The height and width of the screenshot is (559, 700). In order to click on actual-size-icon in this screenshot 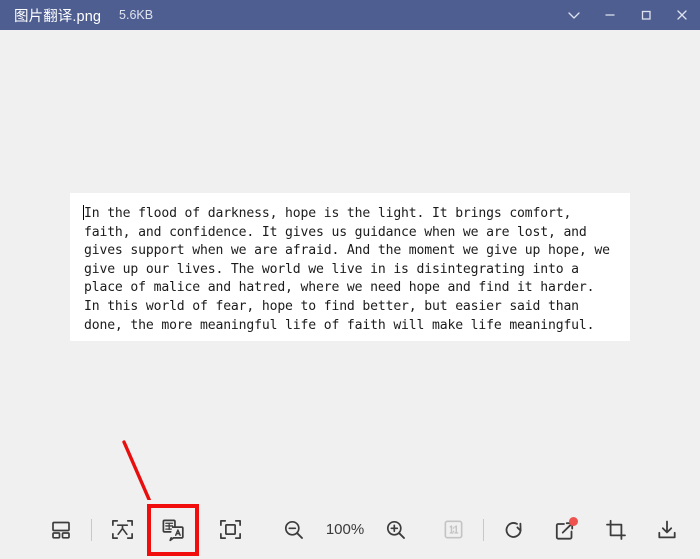, I will do `click(453, 529)`.